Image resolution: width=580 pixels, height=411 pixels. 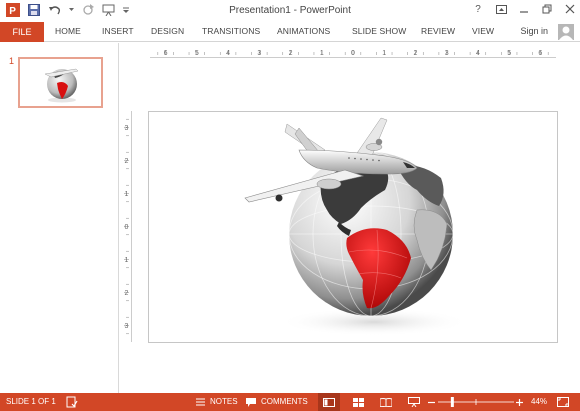 I want to click on reading-view-icon, so click(x=386, y=402).